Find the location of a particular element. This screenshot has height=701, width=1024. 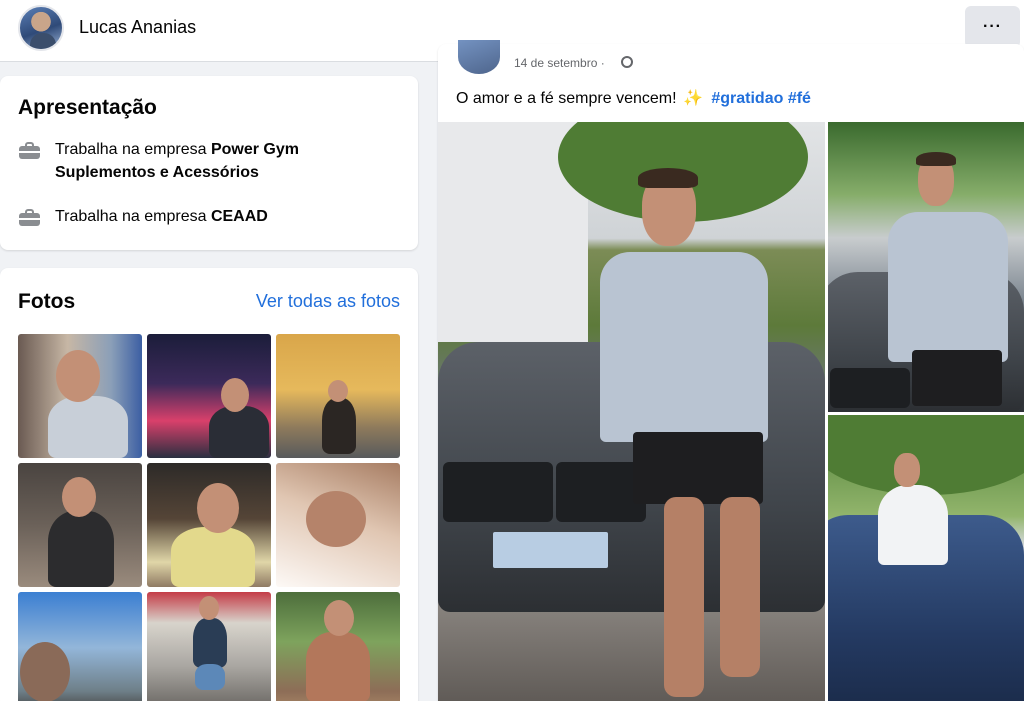

globe-icon is located at coordinates (627, 62).